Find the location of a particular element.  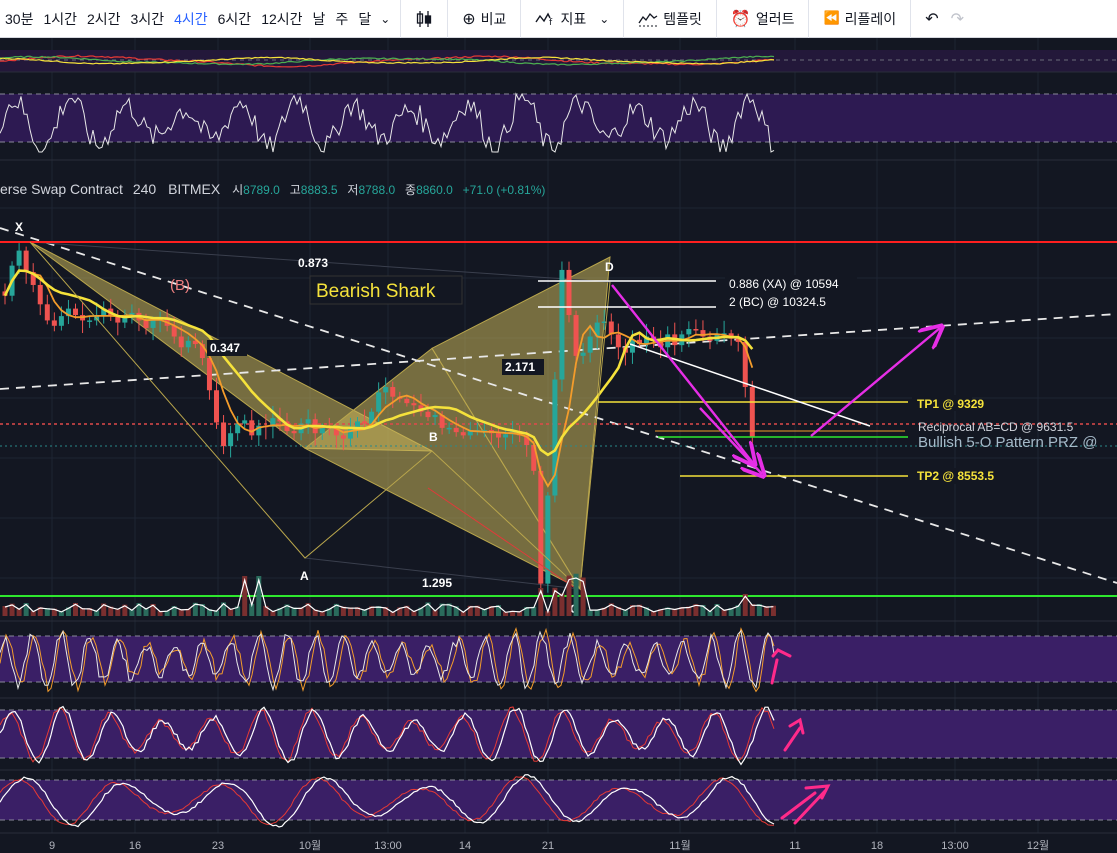

legend-open-value: 8789.0 is located at coordinates (261, 190).